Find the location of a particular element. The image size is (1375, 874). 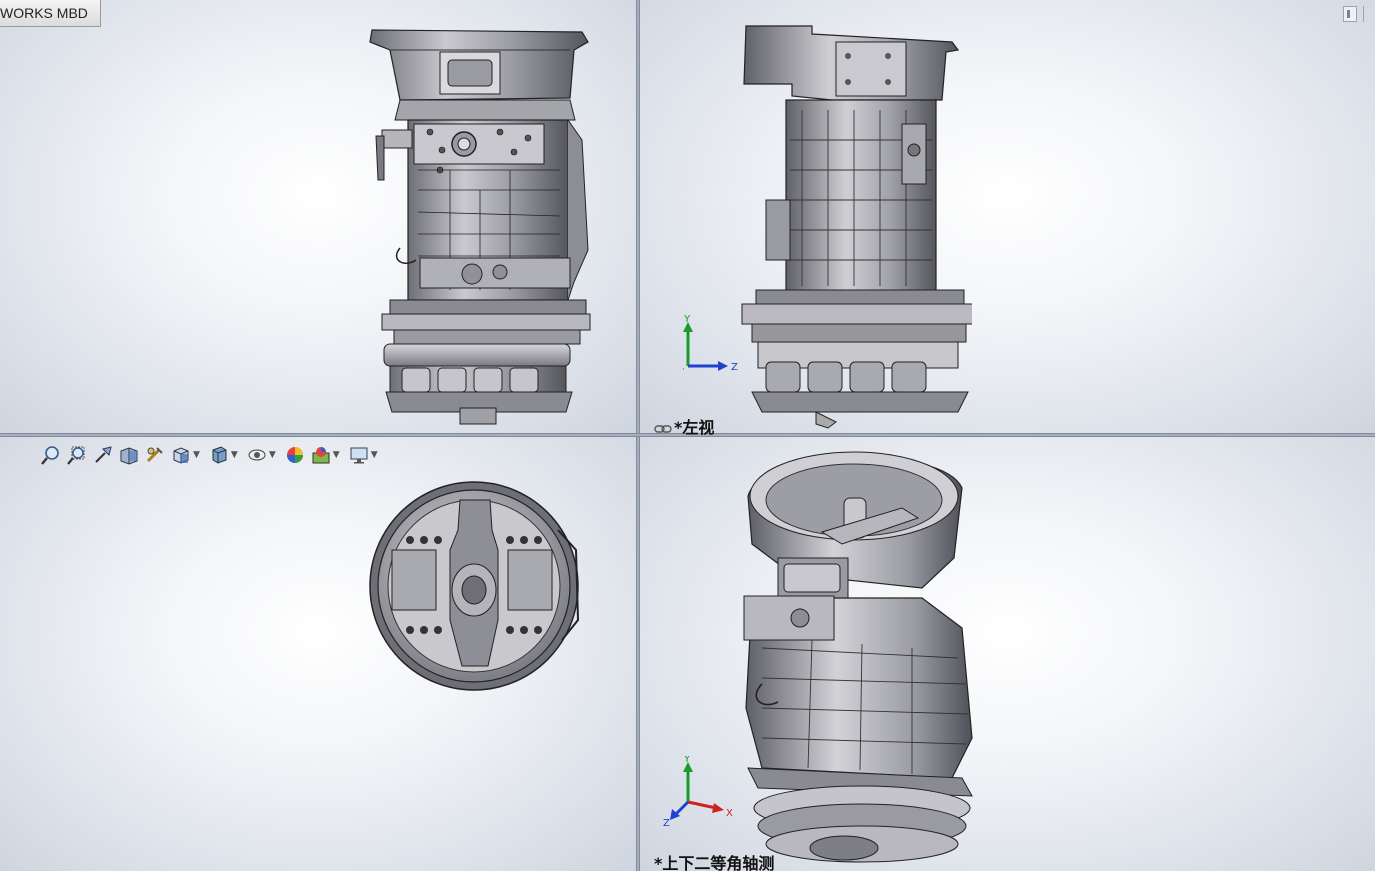

iso-triad-y-label: Y is located at coordinates (687, 760).